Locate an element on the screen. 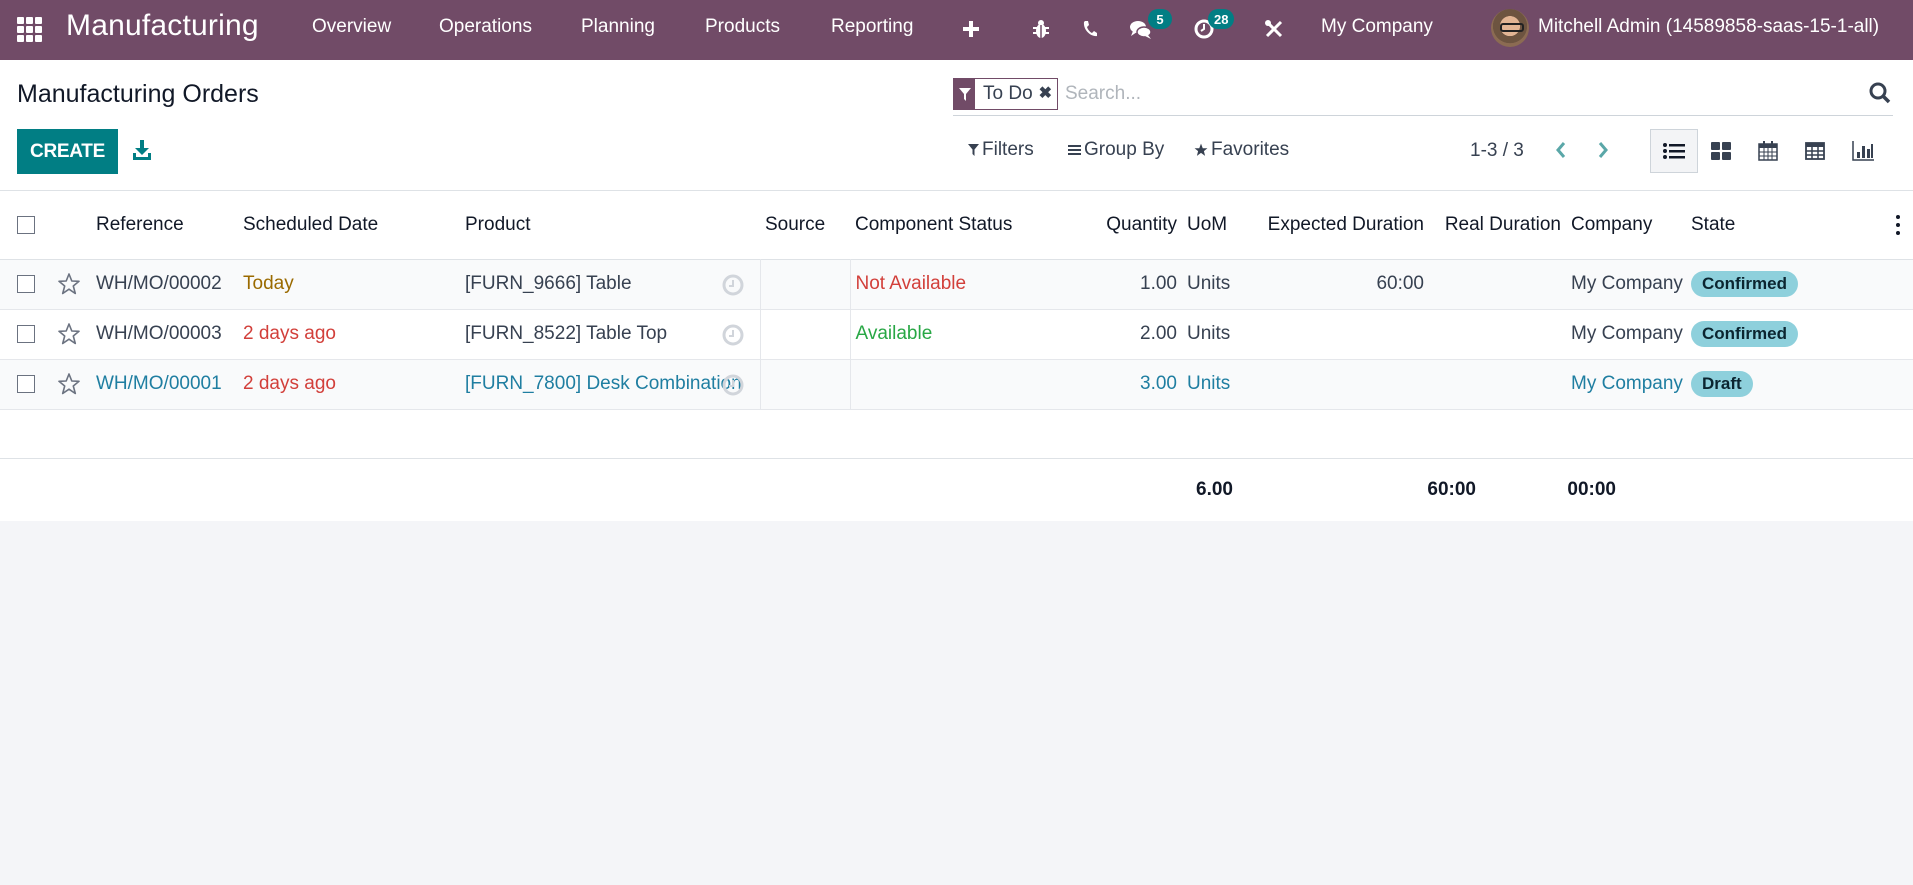 The height and width of the screenshot is (885, 1913). product-name: [FURN_9666] Table is located at coordinates (548, 283).